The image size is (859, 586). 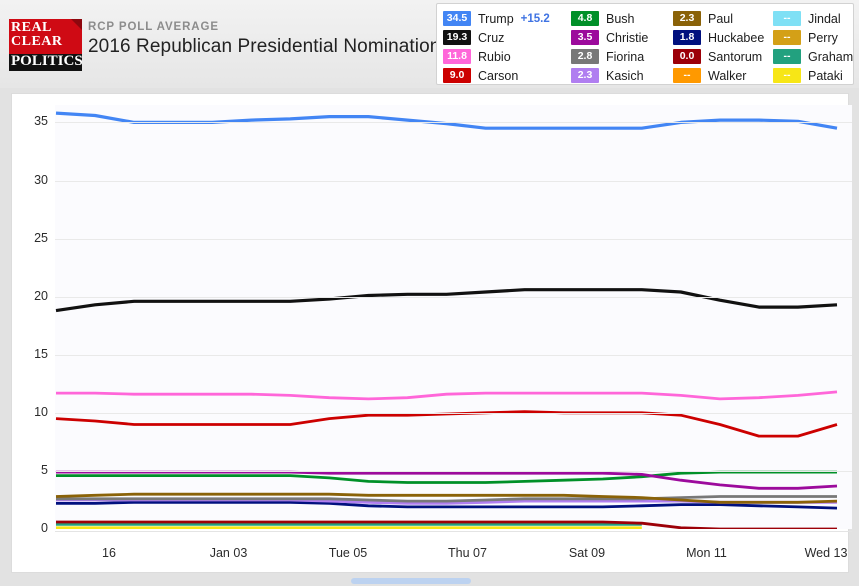 I want to click on y-axis: 0 5 10 15 20 25 30 35, so click(x=30, y=320).